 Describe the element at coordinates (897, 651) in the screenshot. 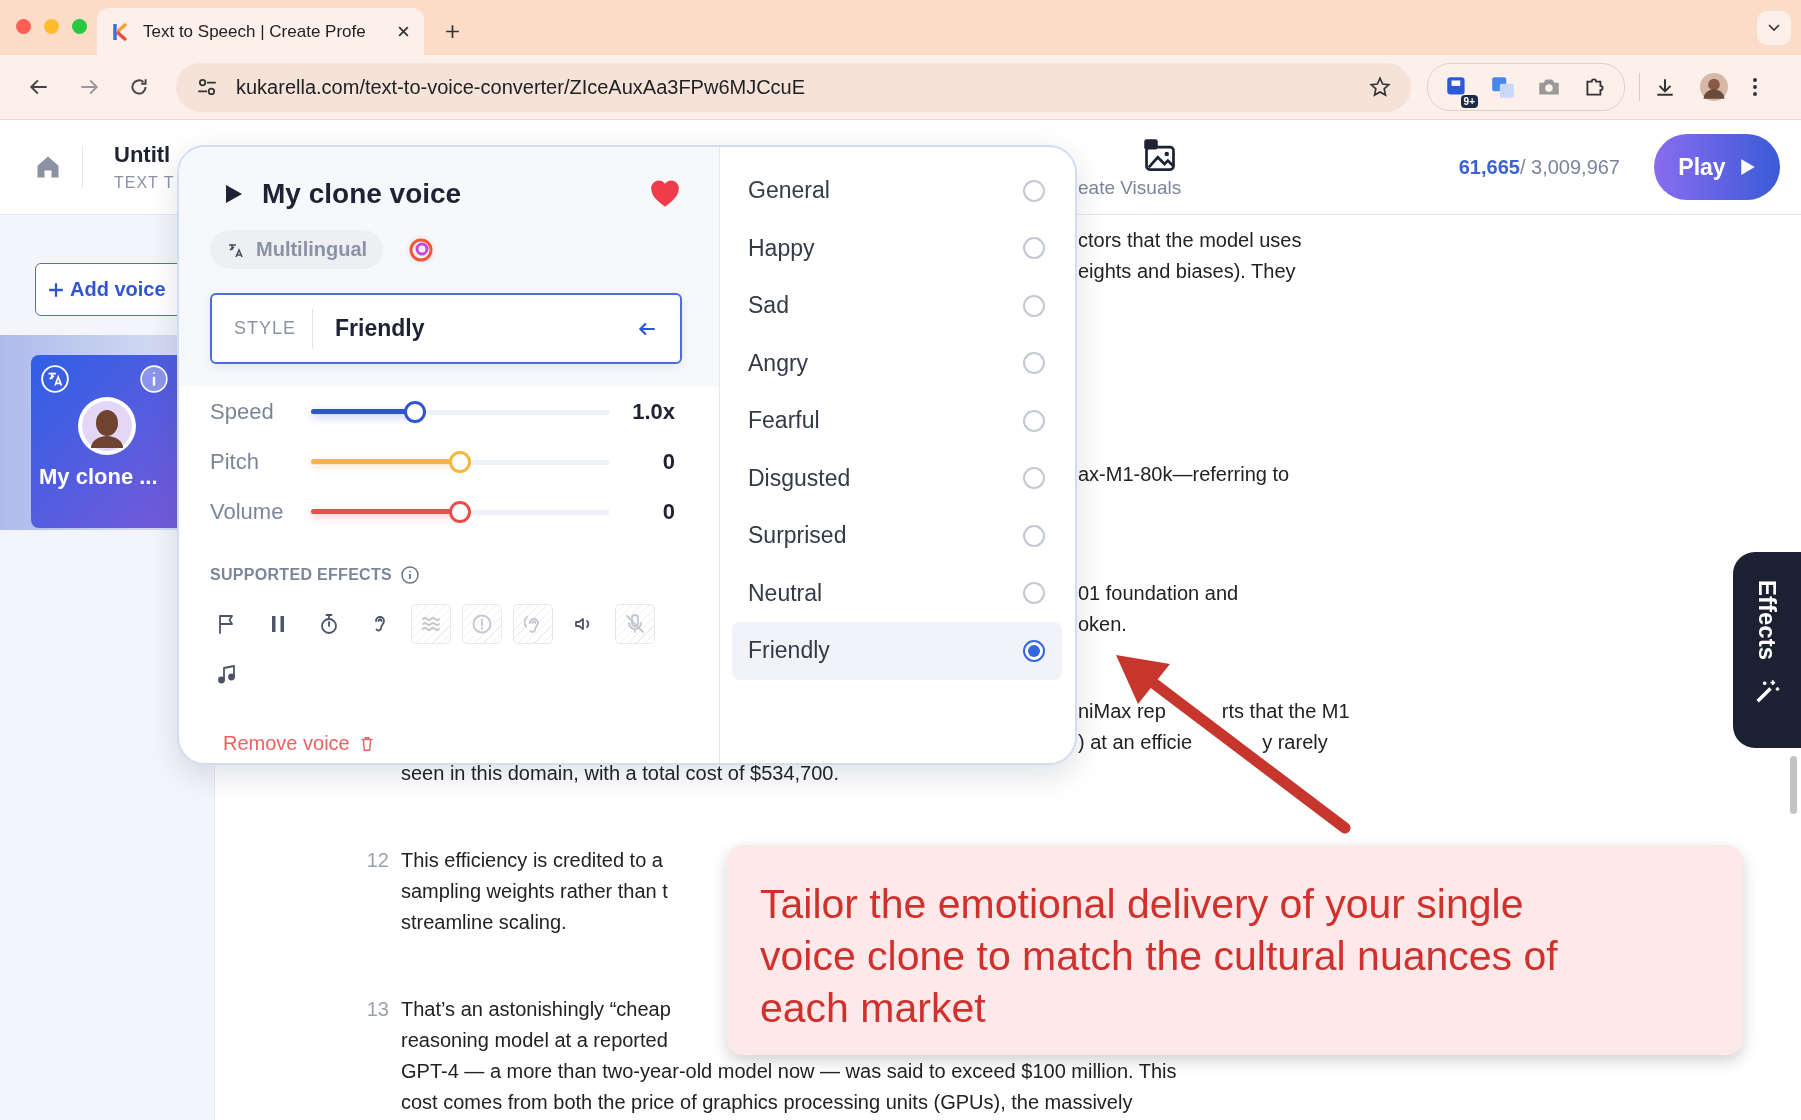

I see `style-option: Friendly` at that location.